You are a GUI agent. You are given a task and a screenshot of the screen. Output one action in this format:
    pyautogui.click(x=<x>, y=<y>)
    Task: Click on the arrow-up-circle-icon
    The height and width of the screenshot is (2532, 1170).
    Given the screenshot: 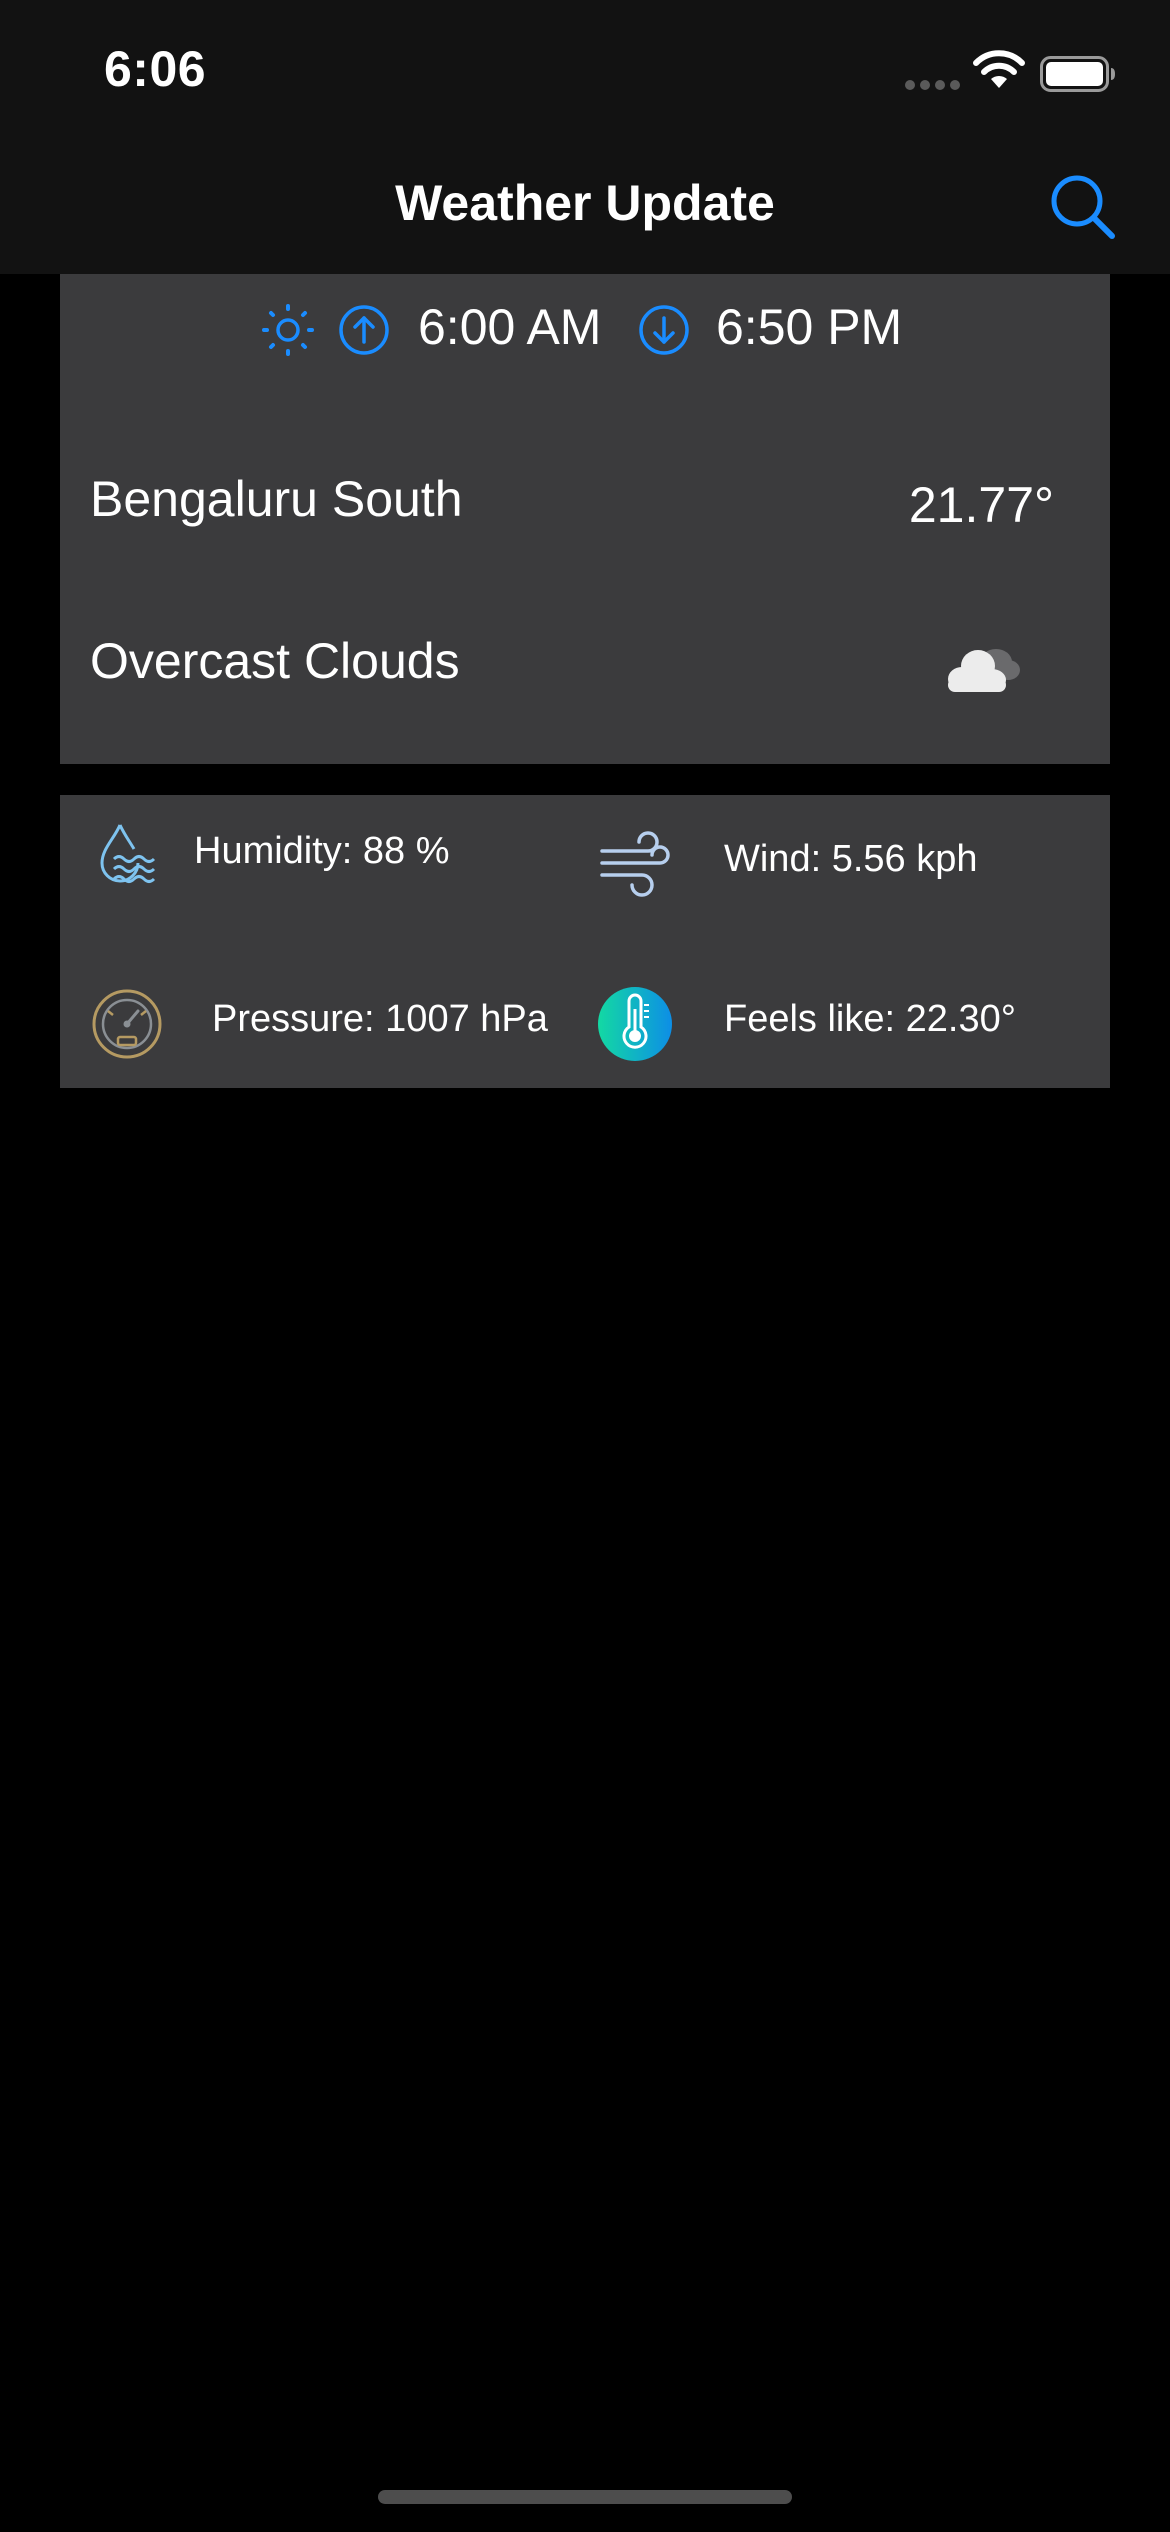 What is the action you would take?
    pyautogui.click(x=364, y=330)
    